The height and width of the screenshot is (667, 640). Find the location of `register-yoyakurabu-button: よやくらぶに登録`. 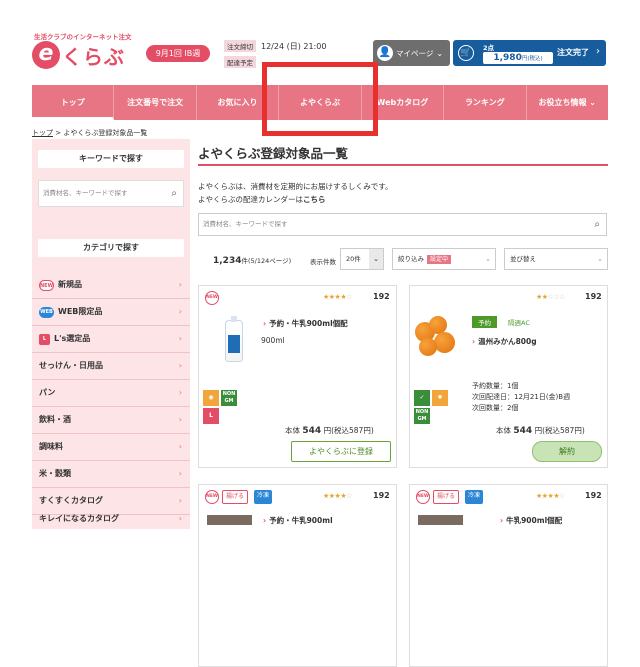

register-yoyakurabu-button: よやくらぶに登録 is located at coordinates (341, 451).